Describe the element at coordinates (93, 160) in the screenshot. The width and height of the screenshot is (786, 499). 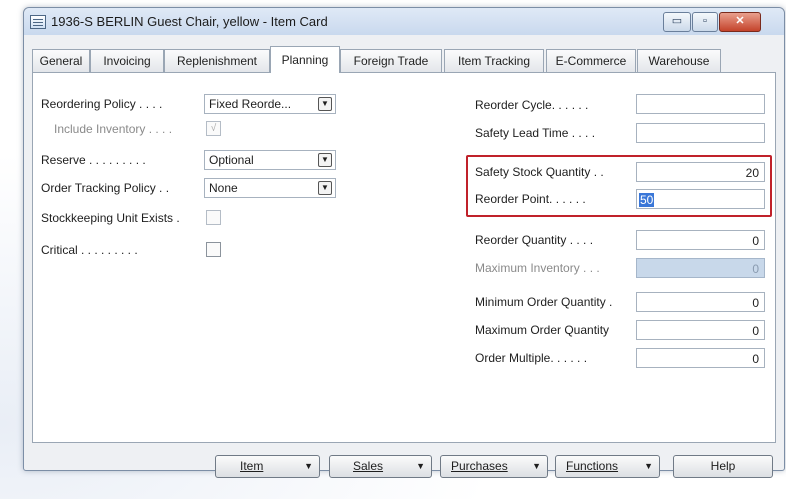
I see `reserve-label: Reserve . . . . . . . . .` at that location.